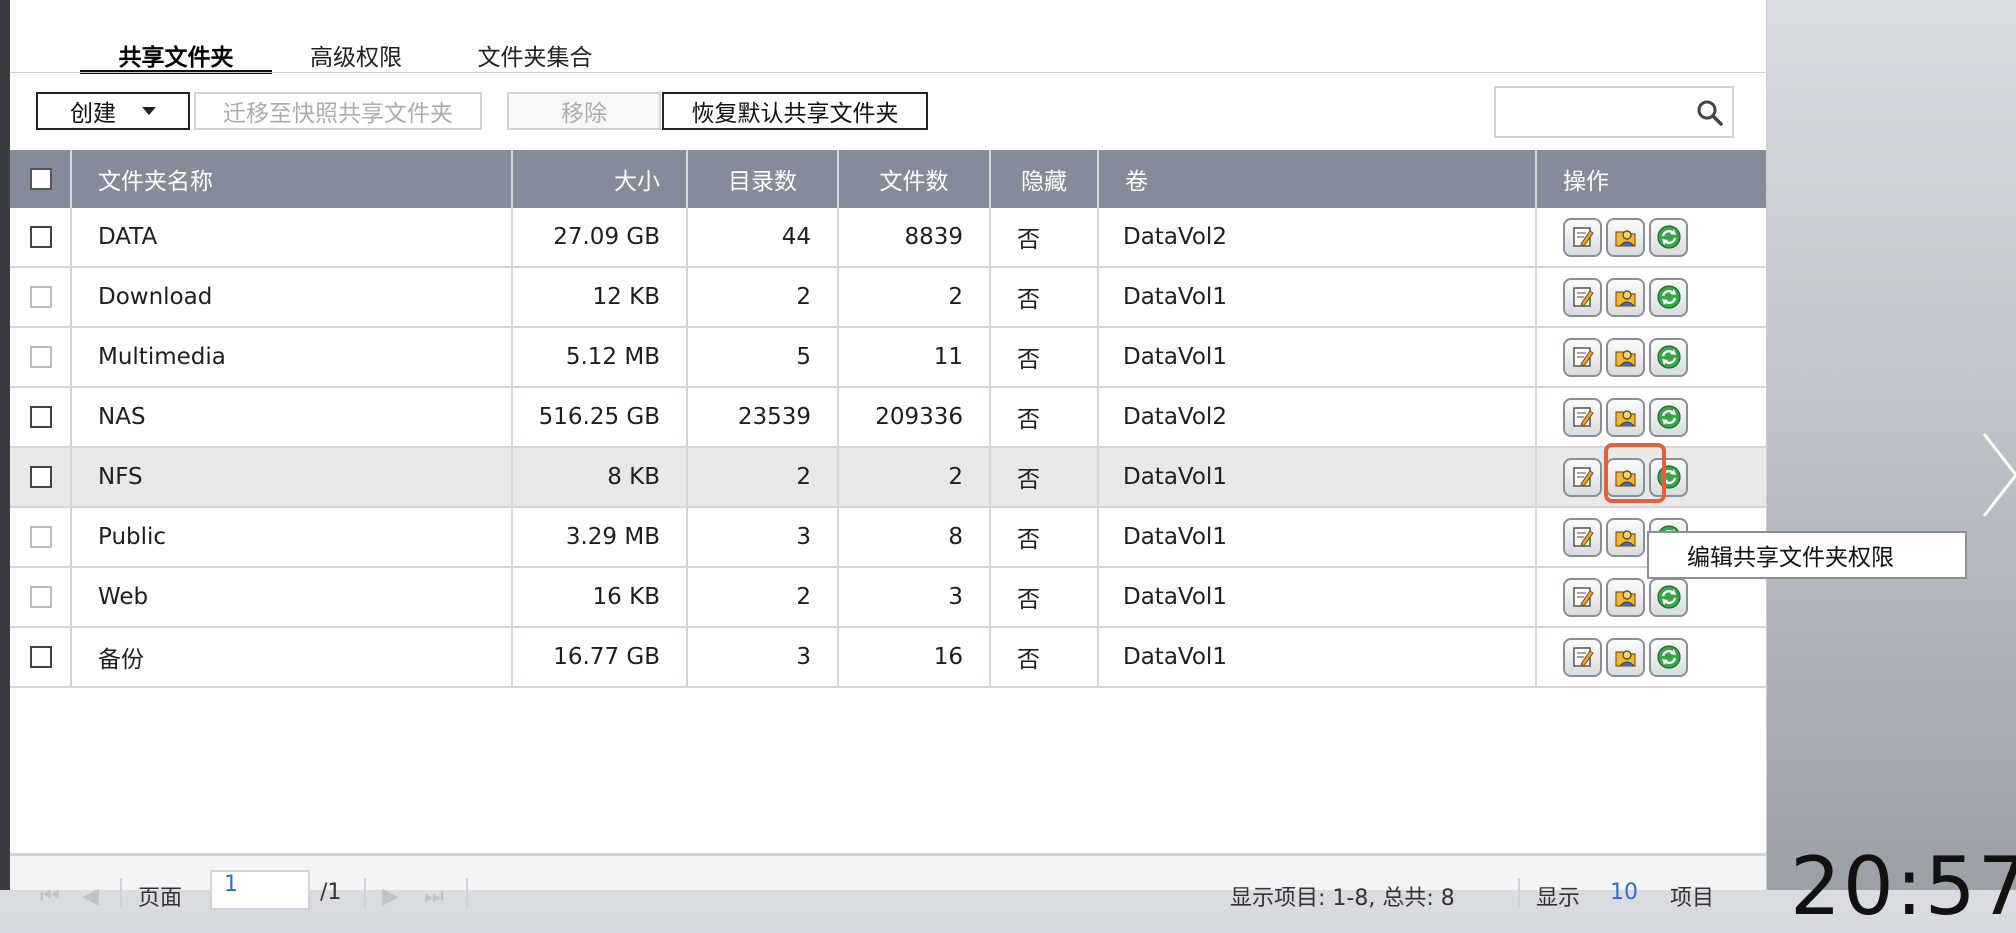 The image size is (2016, 933). I want to click on folder-name-cell: DATA, so click(292, 237).